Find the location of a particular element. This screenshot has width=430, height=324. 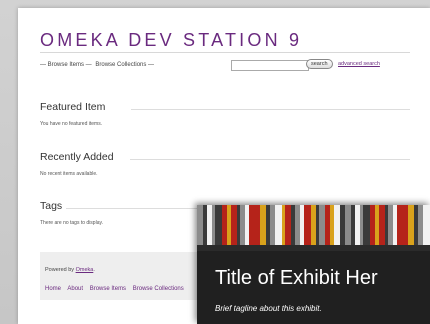

exhibit-tagline: Brief tagline about this exhibit. is located at coordinates (268, 308).